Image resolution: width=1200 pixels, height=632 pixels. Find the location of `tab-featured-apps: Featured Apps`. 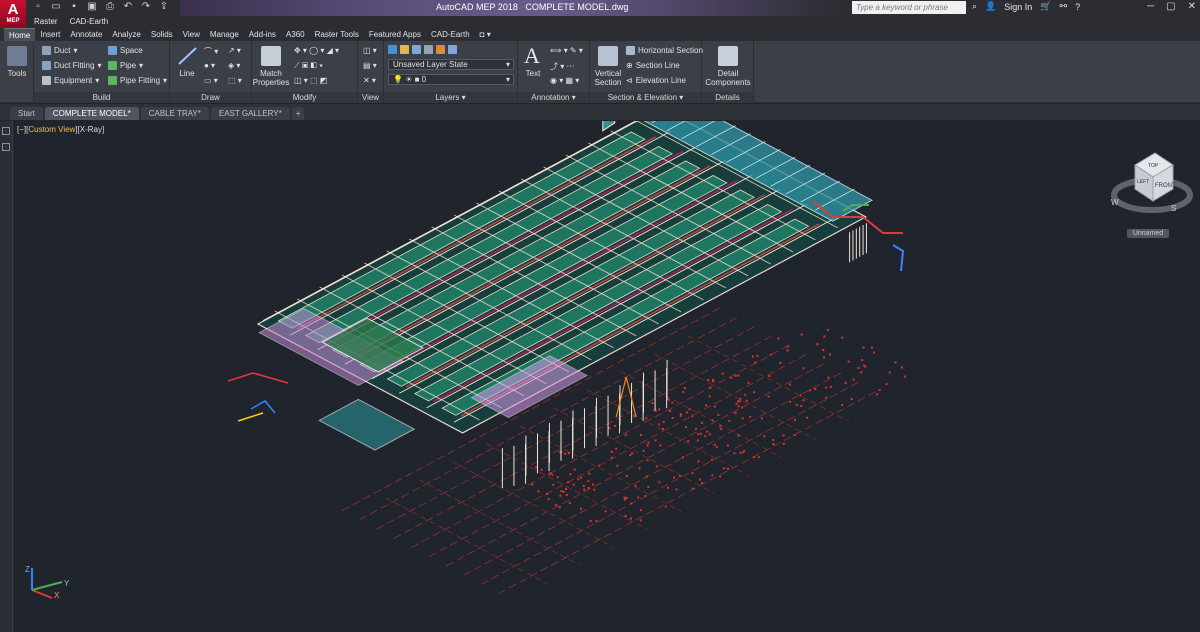

tab-featured-apps: Featured Apps is located at coordinates (395, 34).